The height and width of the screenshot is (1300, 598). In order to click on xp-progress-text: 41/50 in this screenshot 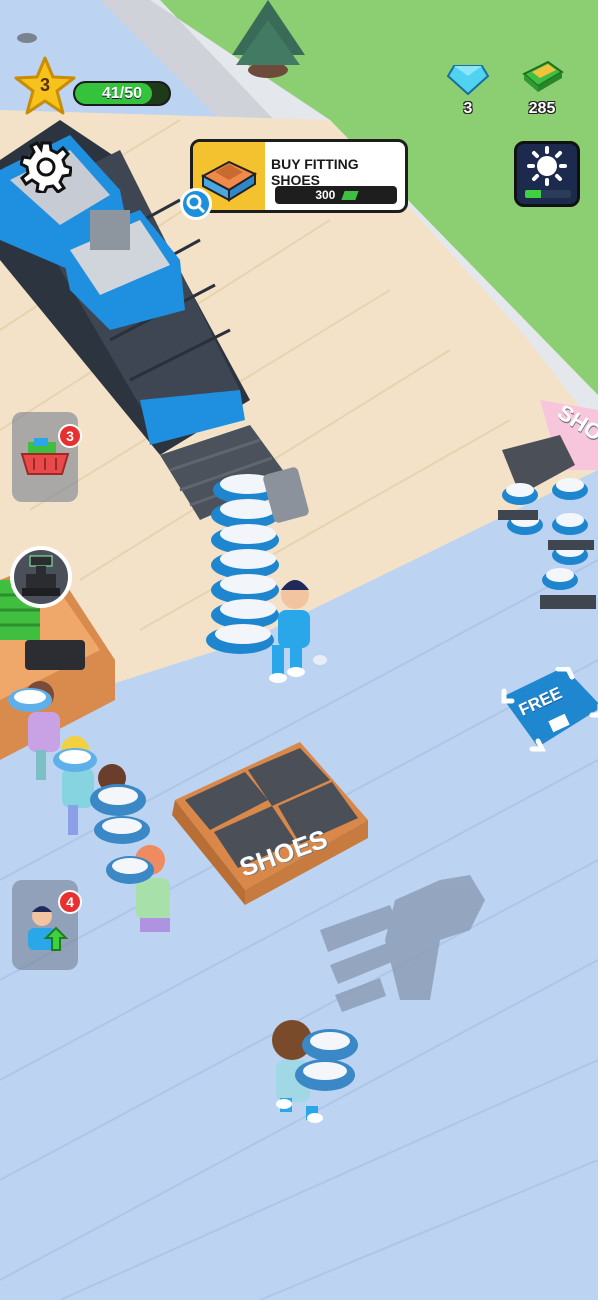, I will do `click(122, 93)`.